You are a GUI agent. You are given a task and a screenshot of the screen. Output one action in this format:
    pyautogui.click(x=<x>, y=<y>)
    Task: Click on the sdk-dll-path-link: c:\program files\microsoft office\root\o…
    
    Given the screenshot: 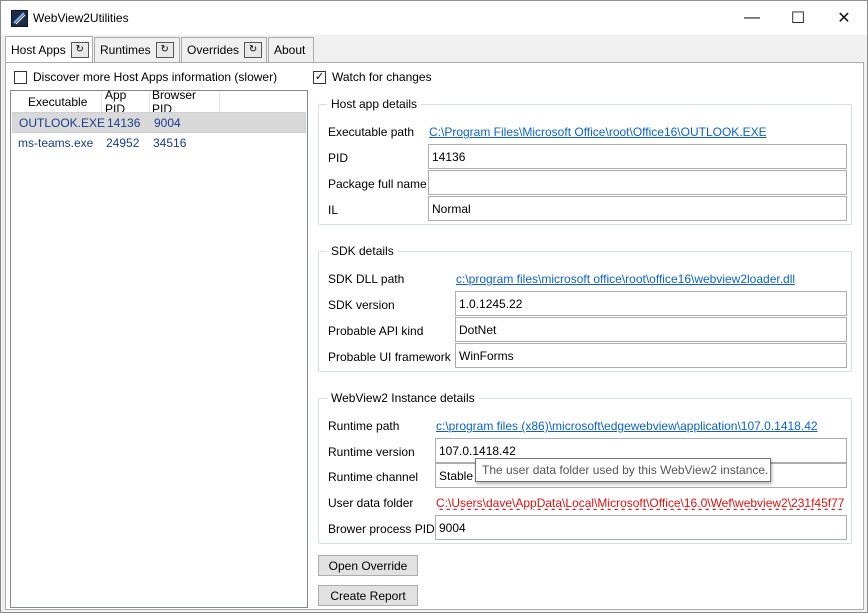 What is the action you would take?
    pyautogui.click(x=625, y=279)
    